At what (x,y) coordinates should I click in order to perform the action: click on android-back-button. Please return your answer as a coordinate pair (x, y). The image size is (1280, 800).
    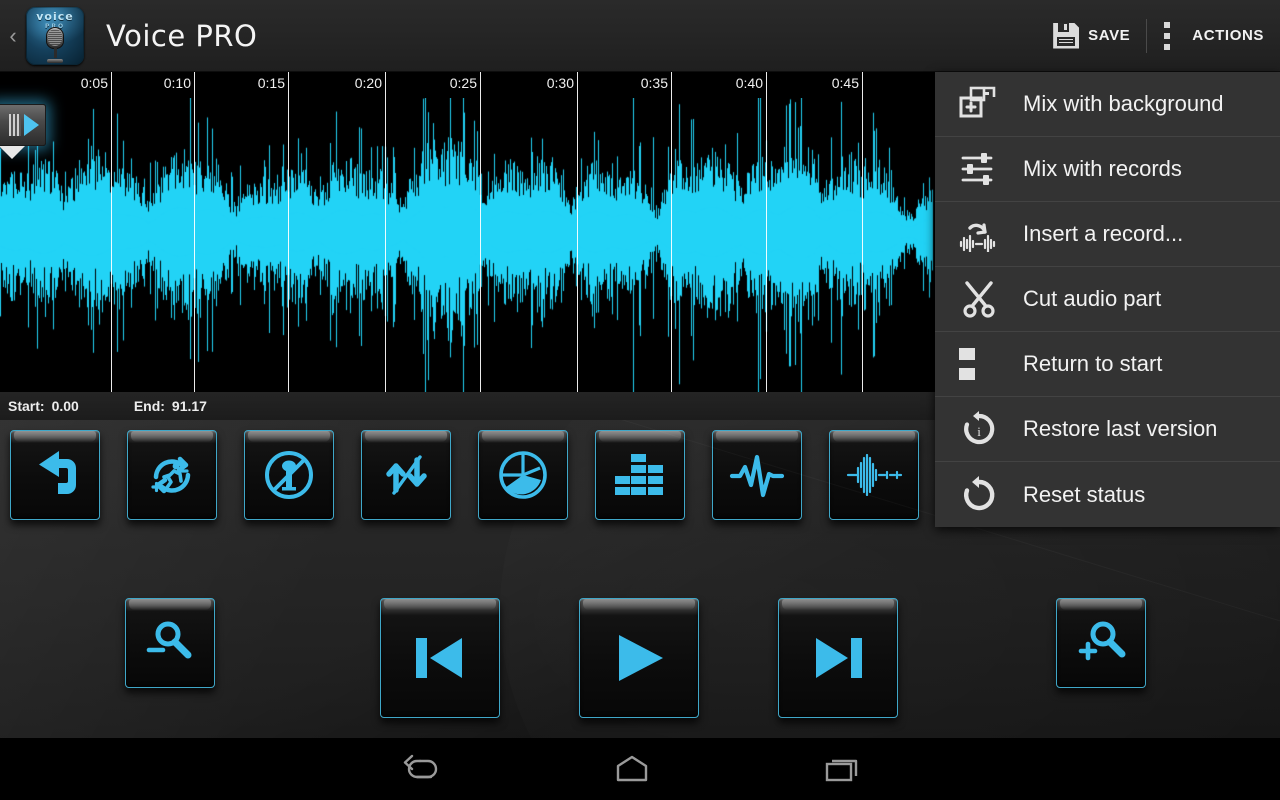
    Looking at the image, I should click on (422, 769).